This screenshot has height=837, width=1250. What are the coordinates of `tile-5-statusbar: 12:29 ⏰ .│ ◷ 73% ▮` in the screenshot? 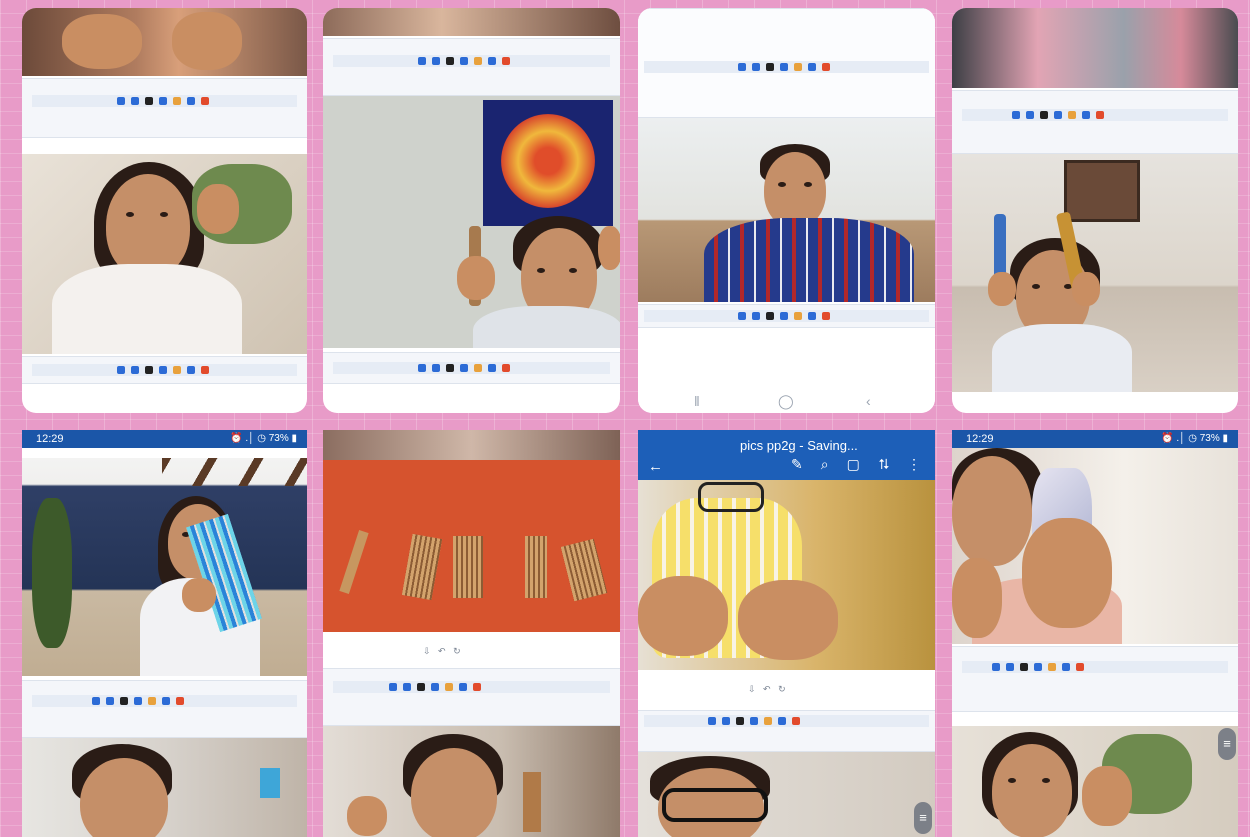 It's located at (164, 439).